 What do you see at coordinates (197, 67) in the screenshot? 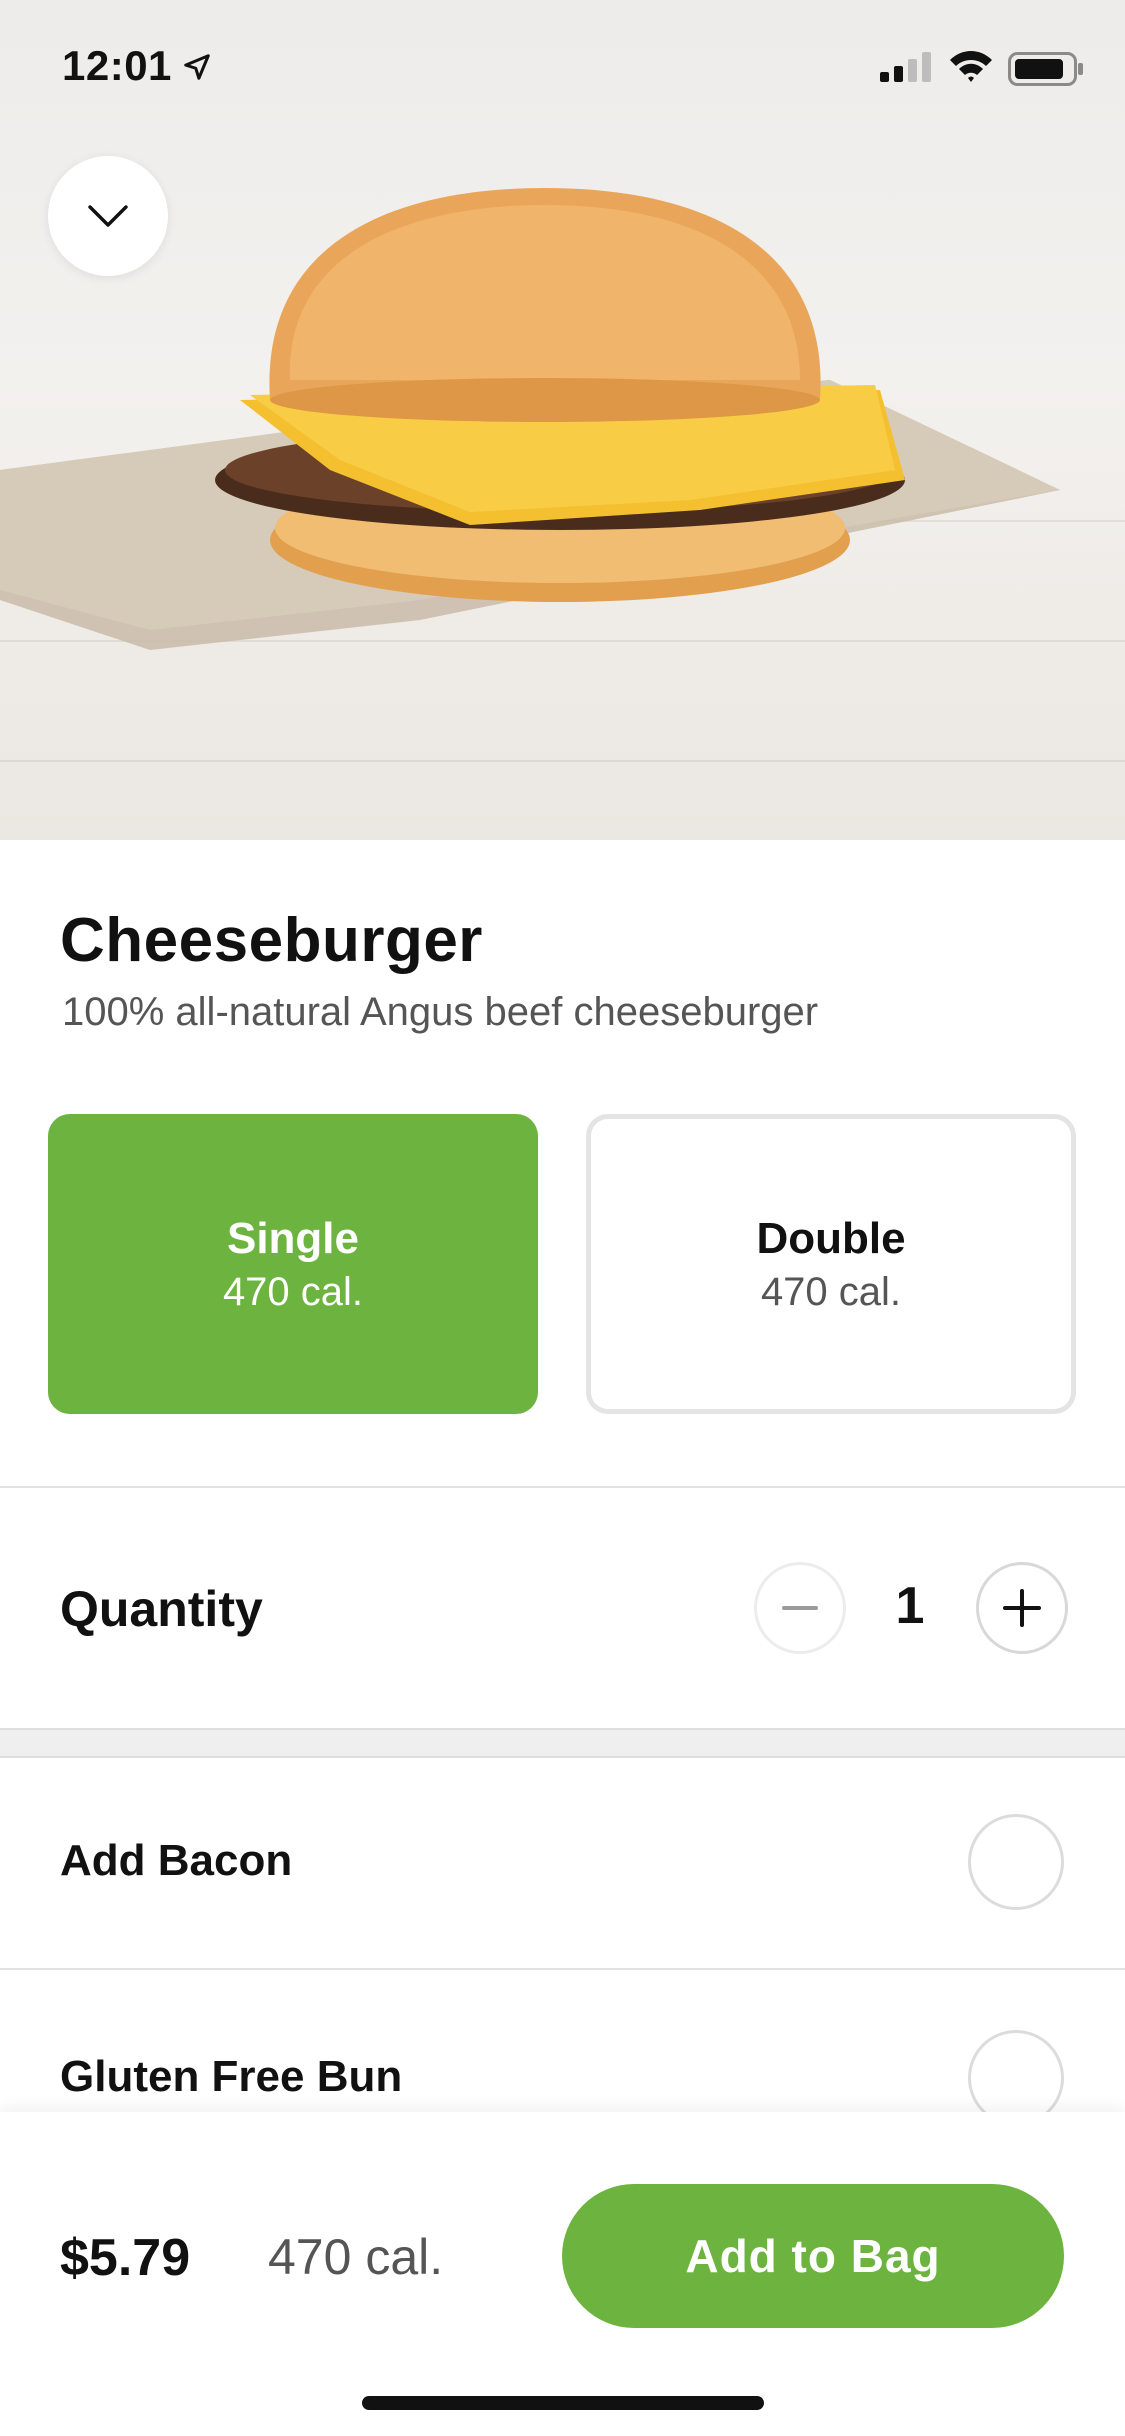
I see `location-arrow-icon` at bounding box center [197, 67].